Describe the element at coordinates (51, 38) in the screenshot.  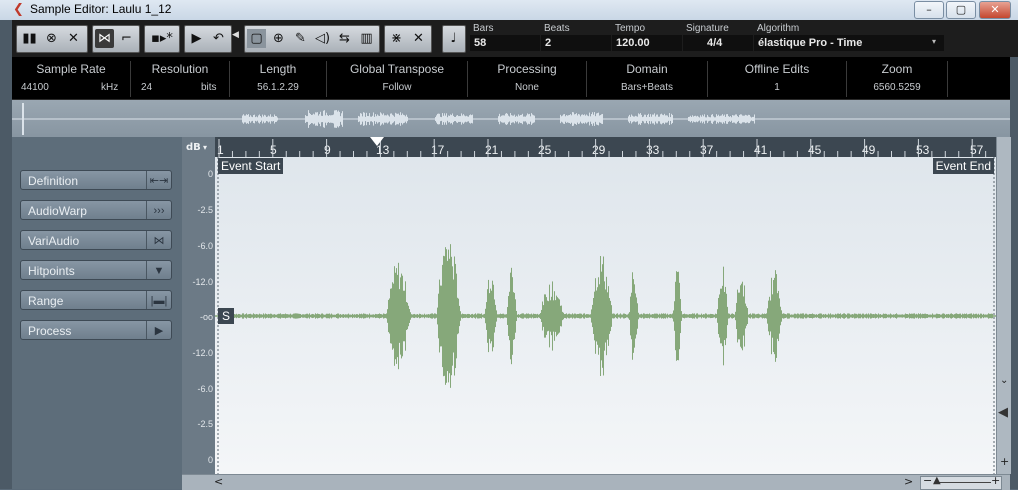
I see `solo-icon: ⊗` at that location.